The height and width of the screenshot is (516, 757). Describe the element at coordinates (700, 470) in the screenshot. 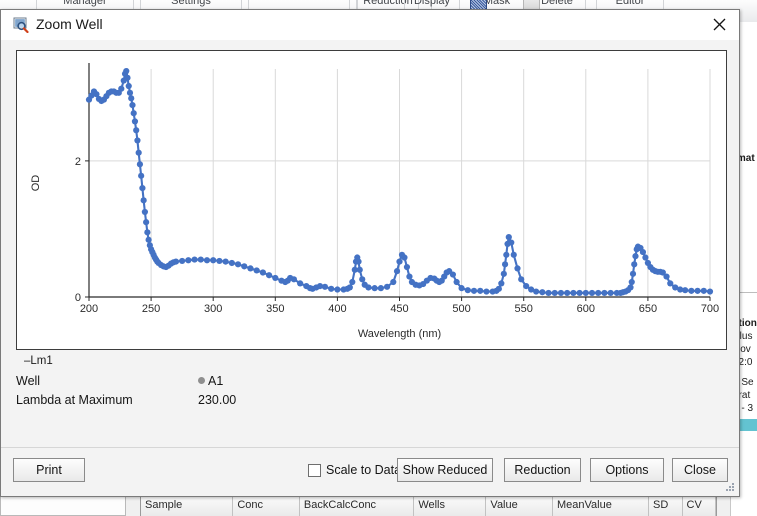

I see `close-dialog-button: Close` at that location.